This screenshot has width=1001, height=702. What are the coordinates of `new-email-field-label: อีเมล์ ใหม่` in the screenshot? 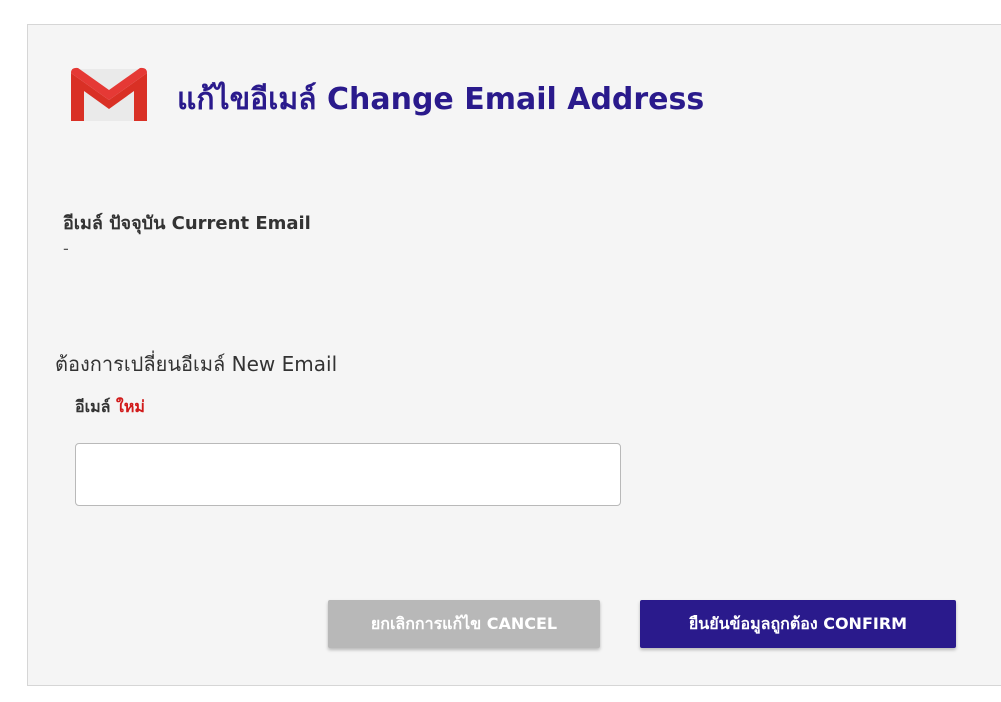 It's located at (110, 407).